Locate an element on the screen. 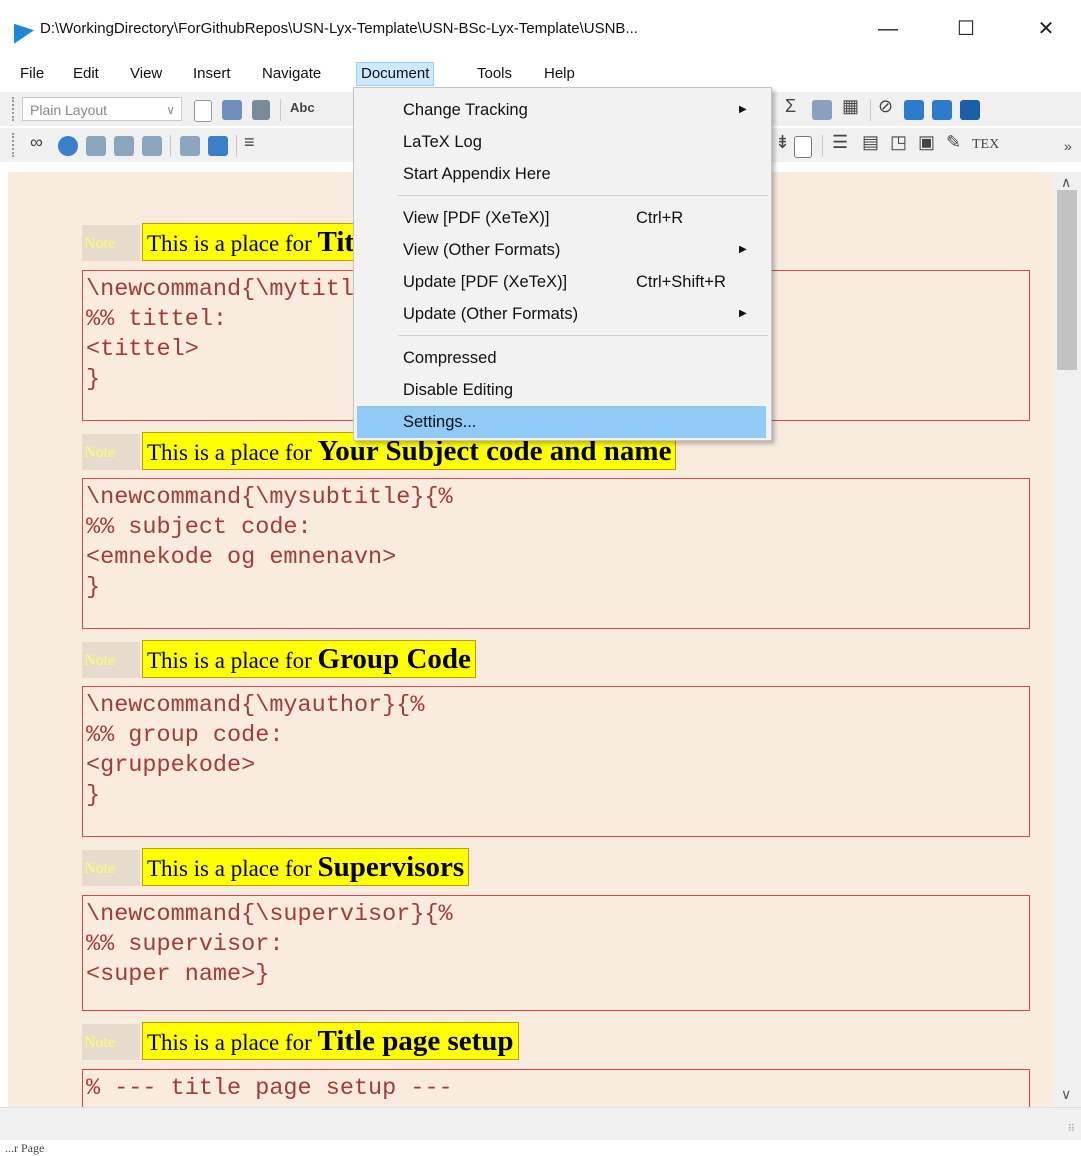 This screenshot has height=1156, width=1081. ert-line: } is located at coordinates (93, 795).